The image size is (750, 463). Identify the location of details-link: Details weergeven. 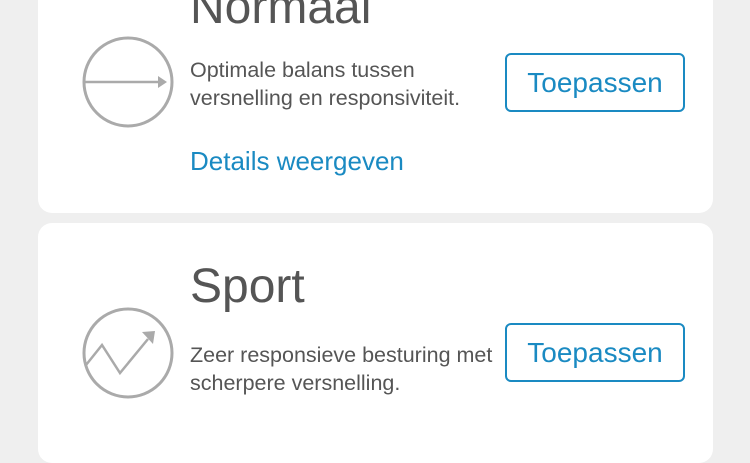
(297, 161).